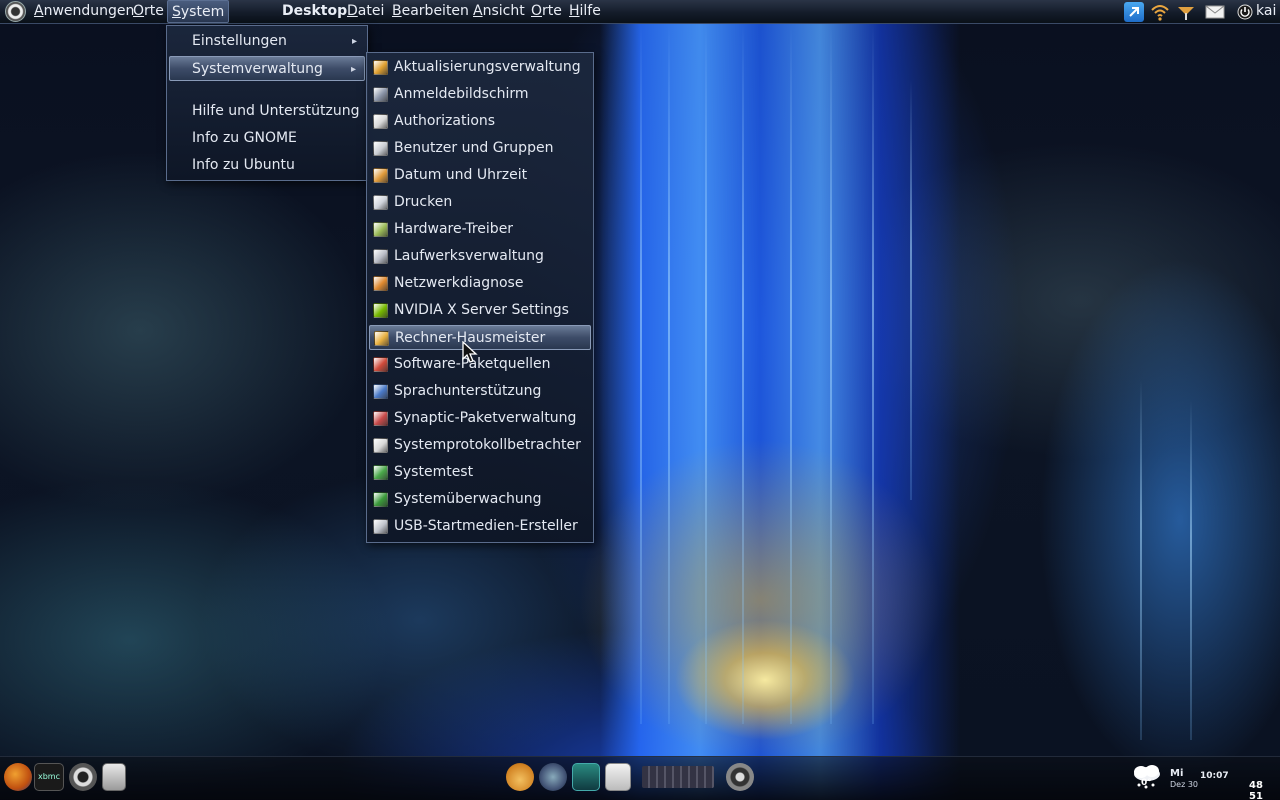 Image resolution: width=1280 pixels, height=800 pixels. Describe the element at coordinates (678, 777) in the screenshot. I see `media-strip-icon` at that location.